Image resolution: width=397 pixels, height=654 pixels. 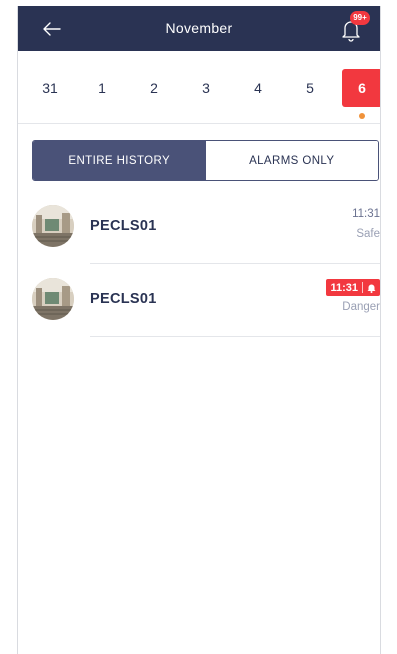 I want to click on history-filter-toggle: ENTIRE HISTORY ALARMS ONLY, so click(x=205, y=160).